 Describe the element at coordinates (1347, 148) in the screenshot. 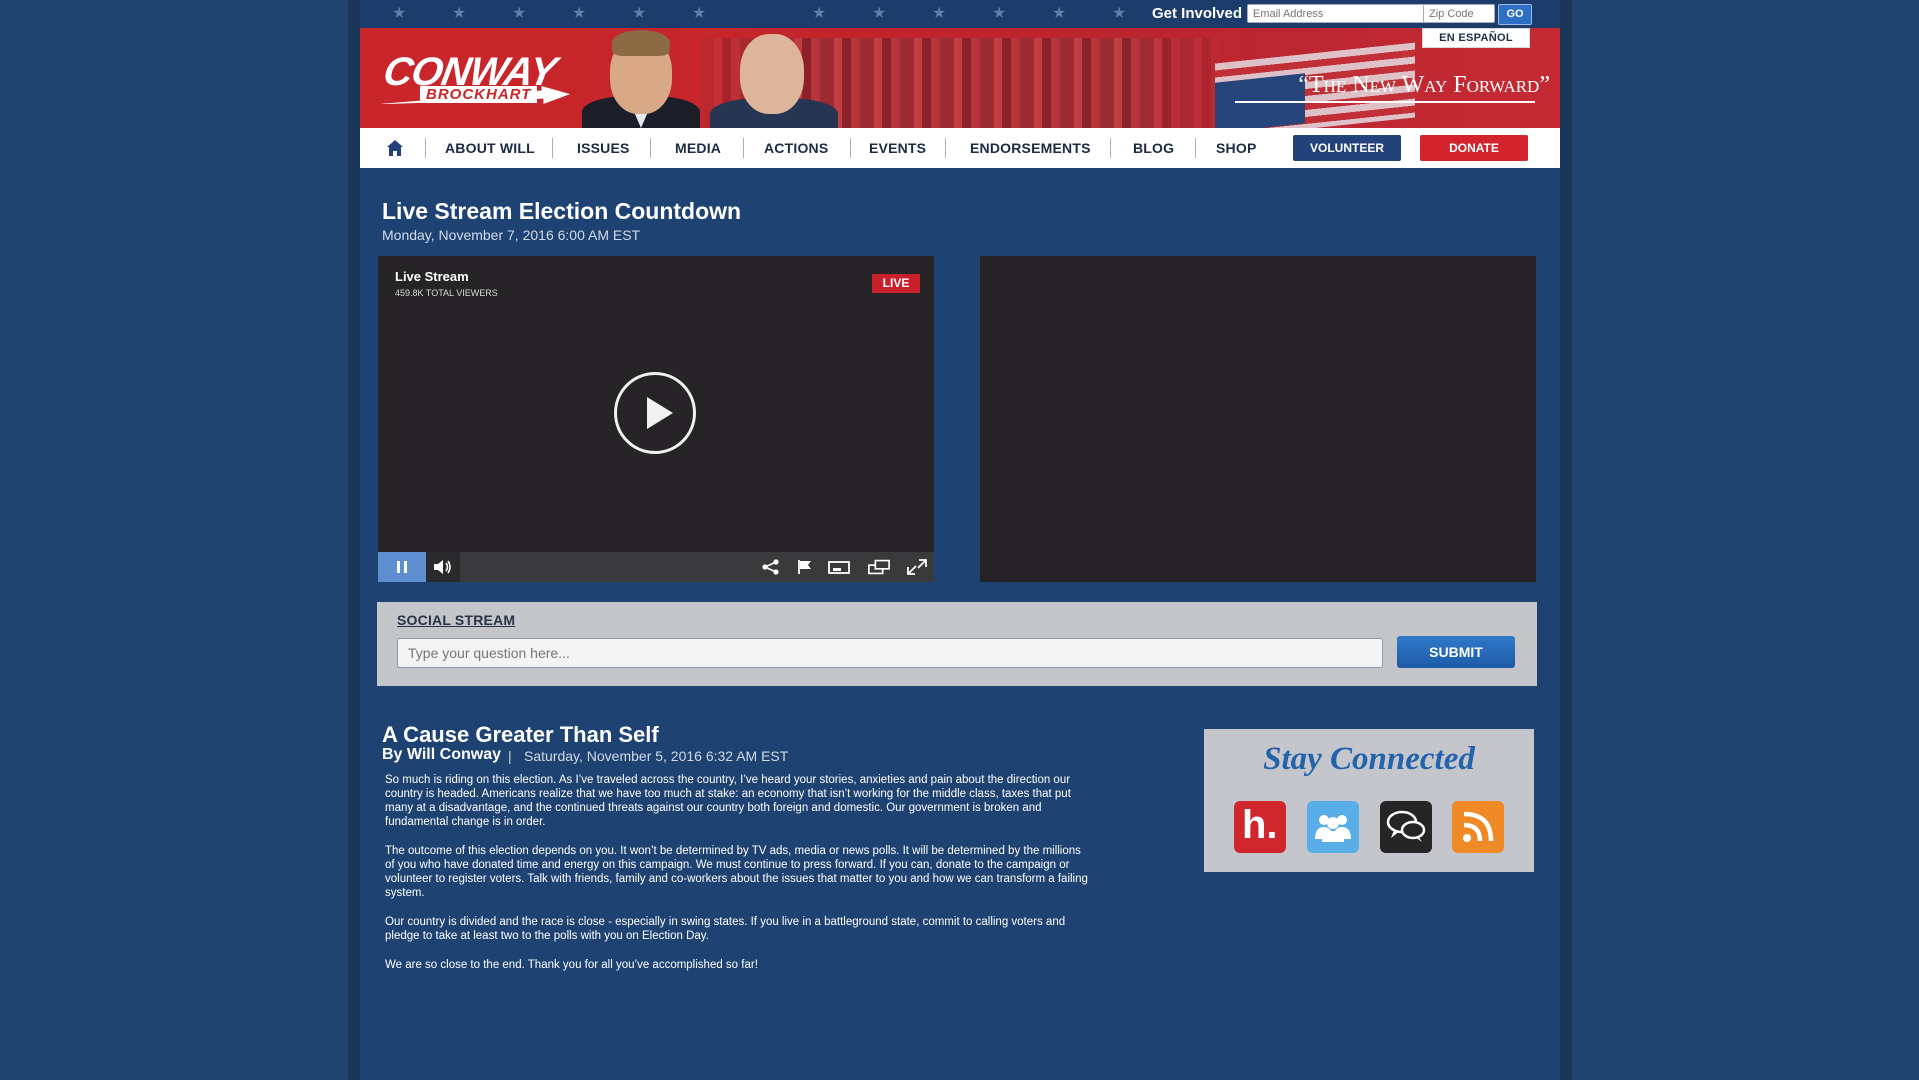

I see `volunteer-button: VOLUNTEER` at that location.